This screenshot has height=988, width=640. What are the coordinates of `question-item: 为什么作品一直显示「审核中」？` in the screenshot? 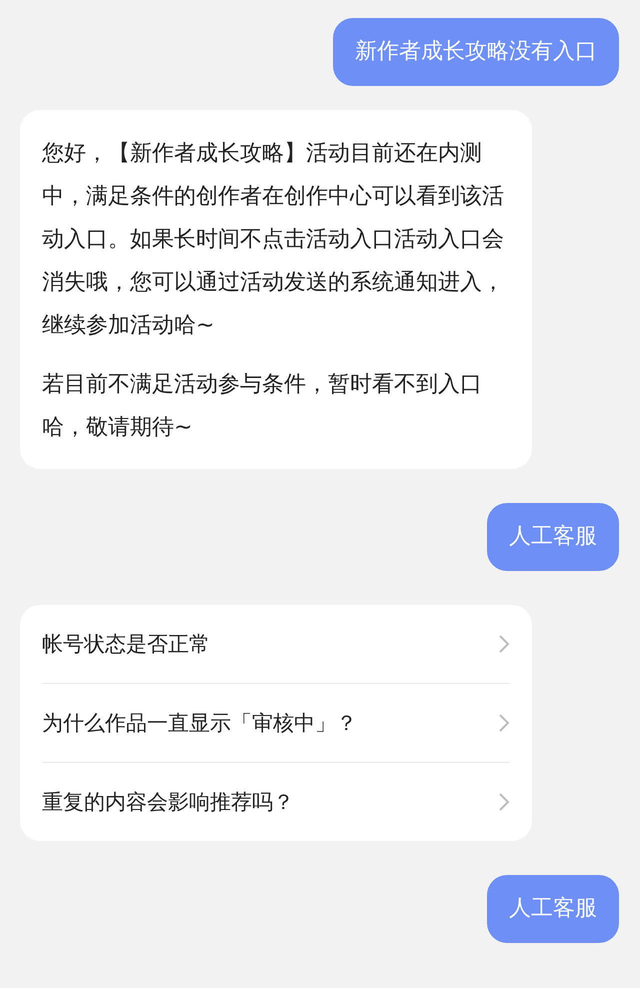 It's located at (199, 723).